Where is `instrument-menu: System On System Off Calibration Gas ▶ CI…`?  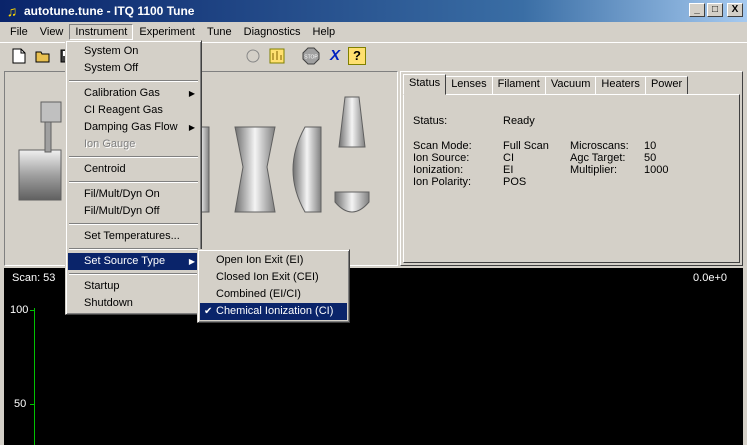
instrument-menu: System On System Off Calibration Gas ▶ CI… is located at coordinates (133, 177).